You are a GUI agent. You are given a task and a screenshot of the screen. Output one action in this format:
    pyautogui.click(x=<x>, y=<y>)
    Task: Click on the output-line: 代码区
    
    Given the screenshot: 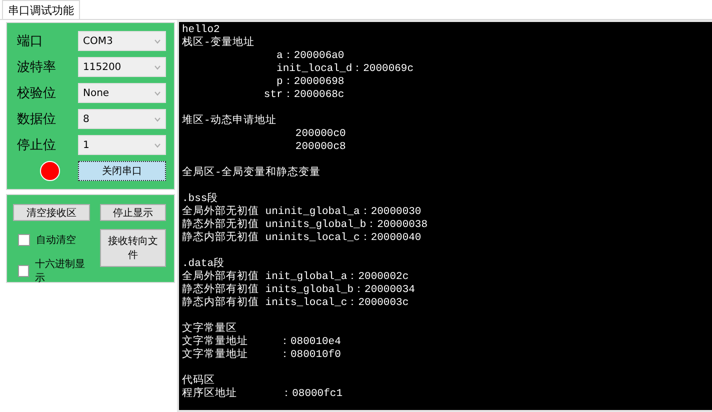 What is the action you would take?
    pyautogui.click(x=198, y=381)
    